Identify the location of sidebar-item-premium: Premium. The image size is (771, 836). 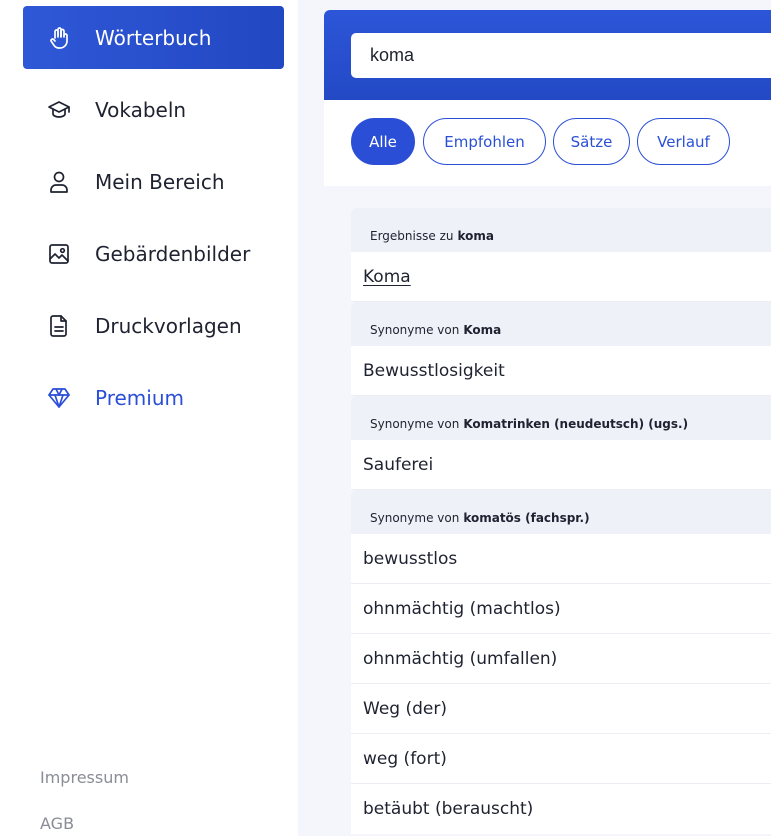
(153, 397).